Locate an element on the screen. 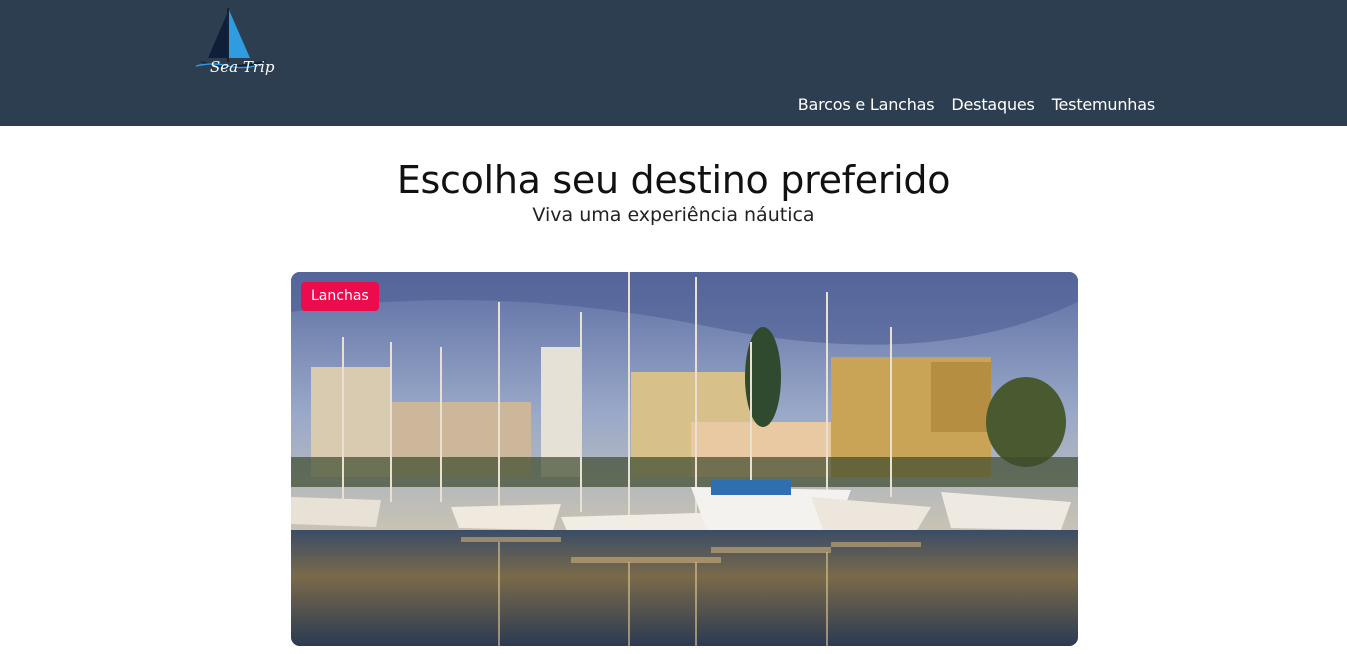 Image resolution: width=1347 pixels, height=654 pixels. nav-link-barcos-e-lanchas: Barcos e Lanchas is located at coordinates (866, 105).